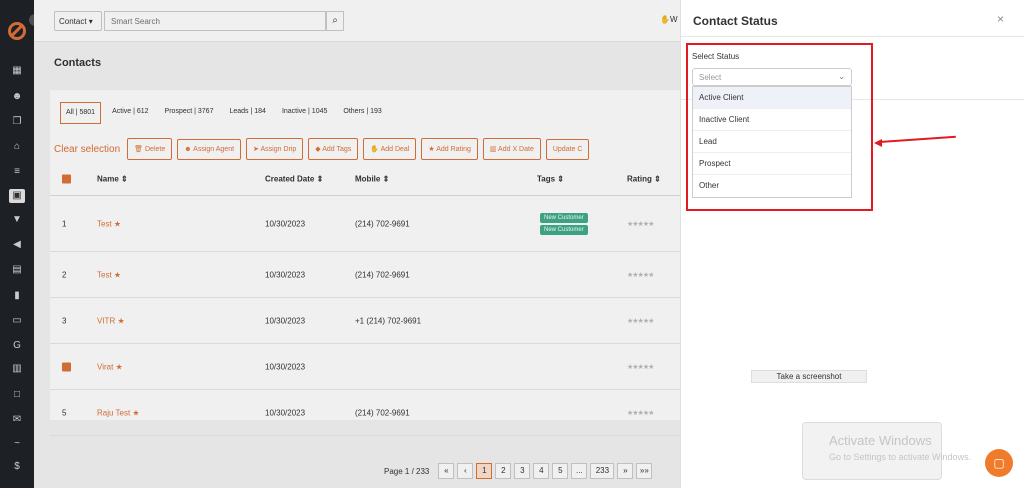  I want to click on panel-title: Contact Status, so click(735, 21).